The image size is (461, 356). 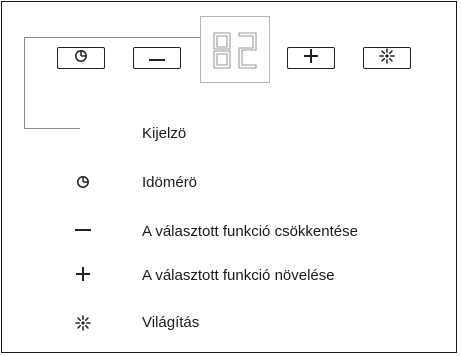 I want to click on legend-label-timer: Idömérö, so click(x=170, y=182).